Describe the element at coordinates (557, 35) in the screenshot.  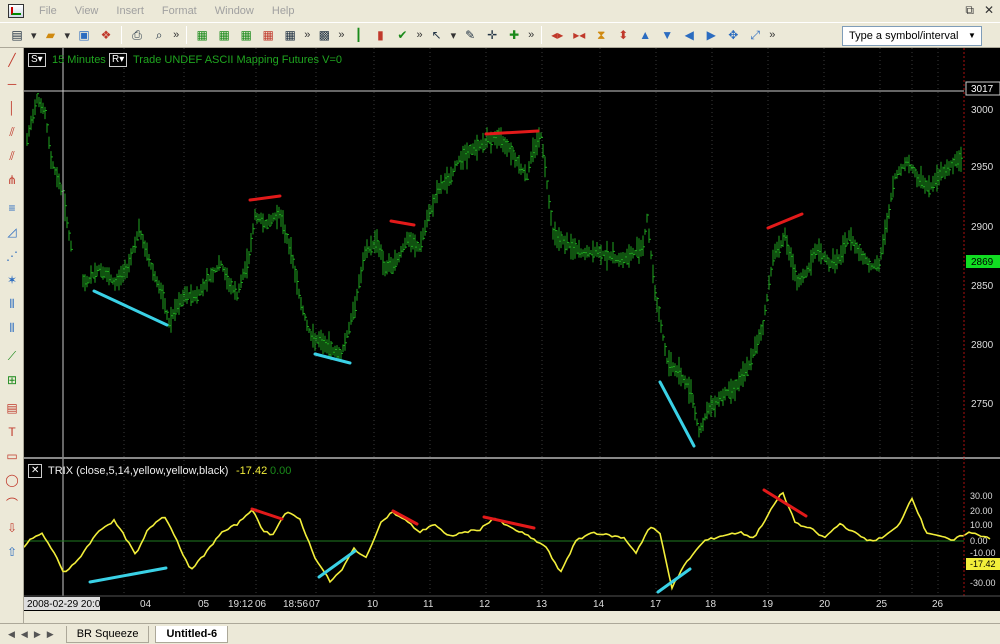
I see `zoom-in-icon: ◂▸` at that location.